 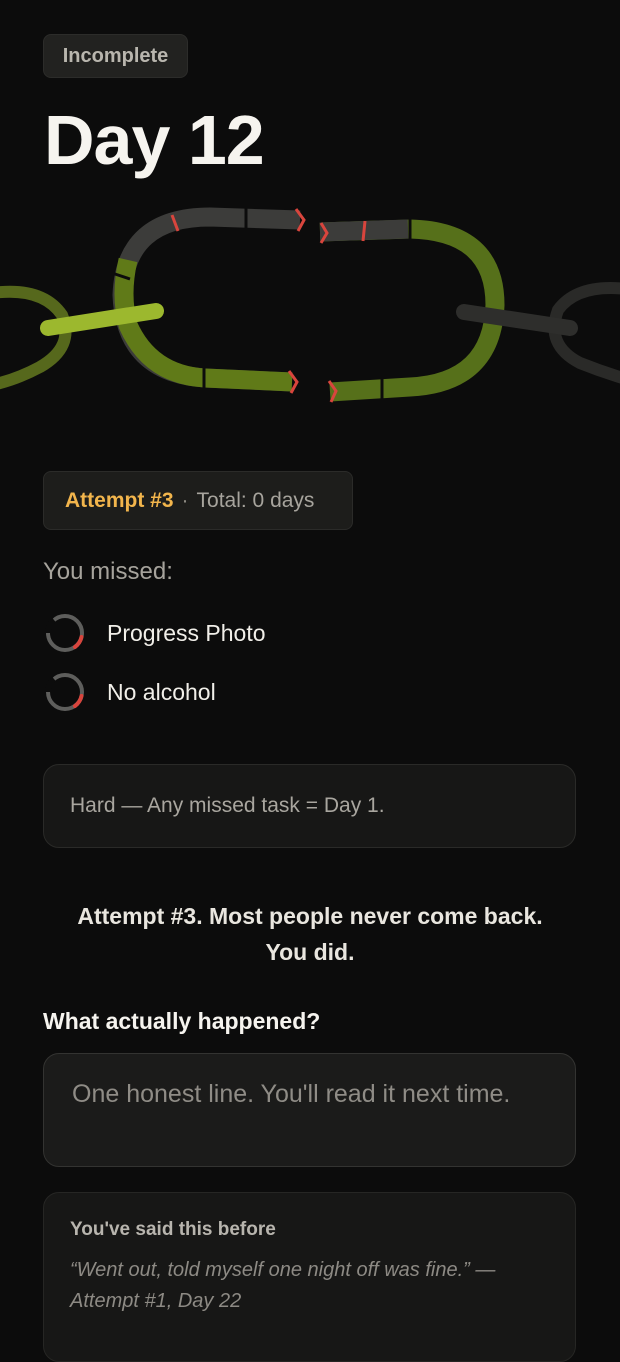 I want to click on missed-task-item: Progress Photo, so click(x=155, y=633).